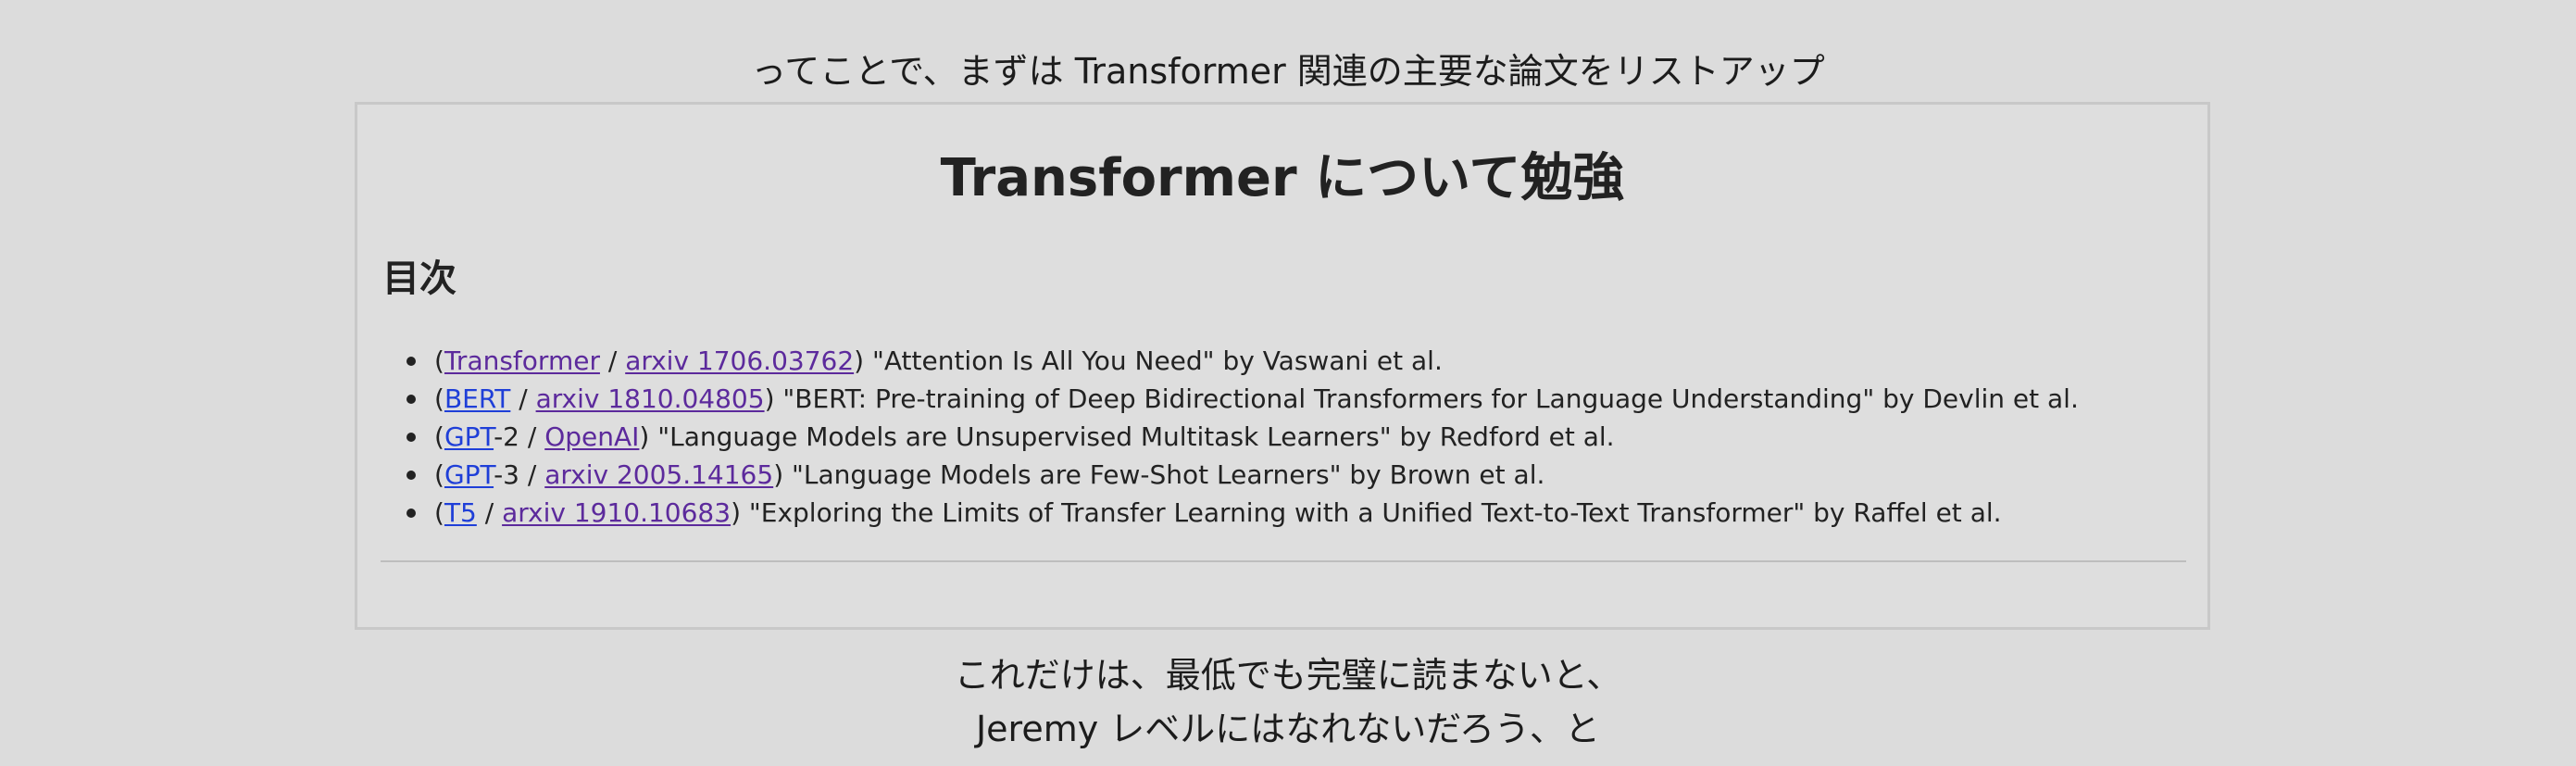  Describe the element at coordinates (659, 474) in the screenshot. I see `link-arxiv-2005-14165: arxiv 2005.14165` at that location.